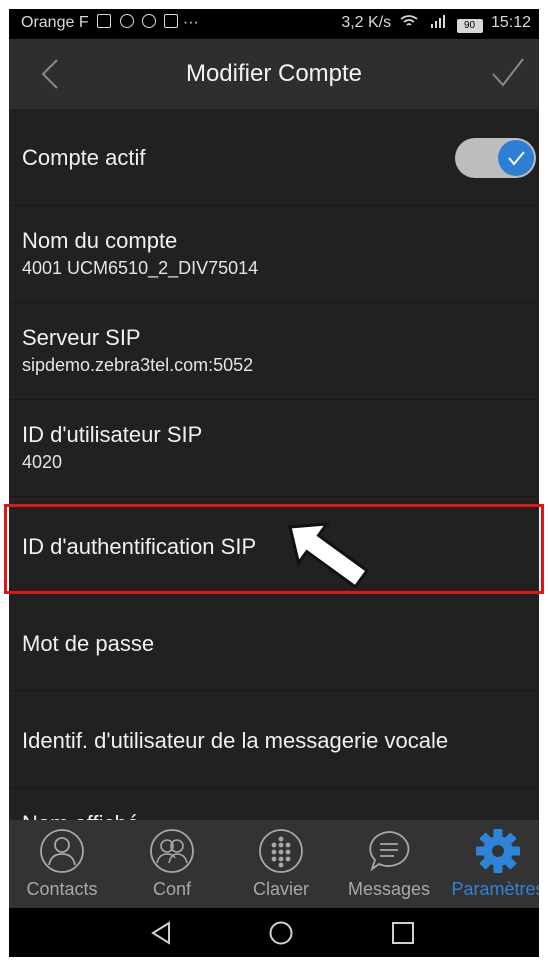  I want to click on tab-label: Conf, so click(172, 889).